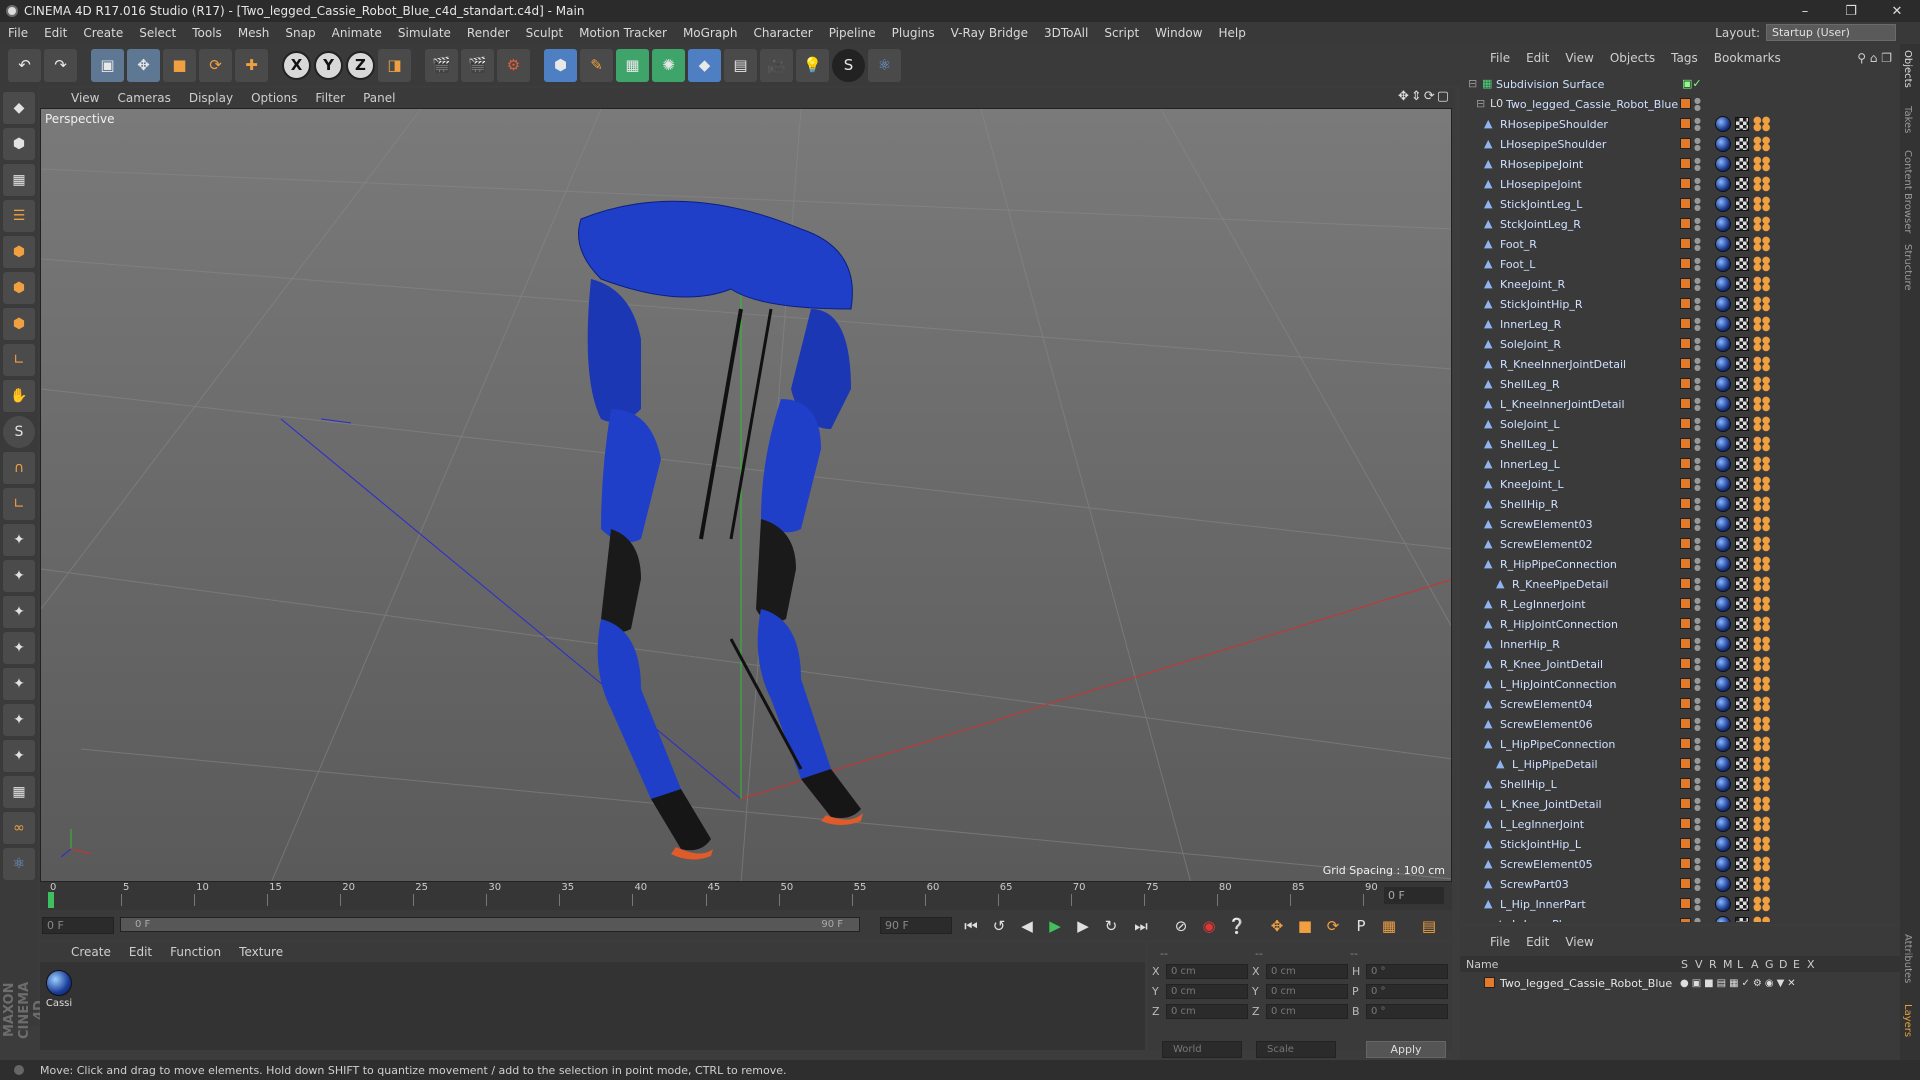 The image size is (1920, 1080). Describe the element at coordinates (19, 108) in the screenshot. I see `make-editable-icon: ◆` at that location.